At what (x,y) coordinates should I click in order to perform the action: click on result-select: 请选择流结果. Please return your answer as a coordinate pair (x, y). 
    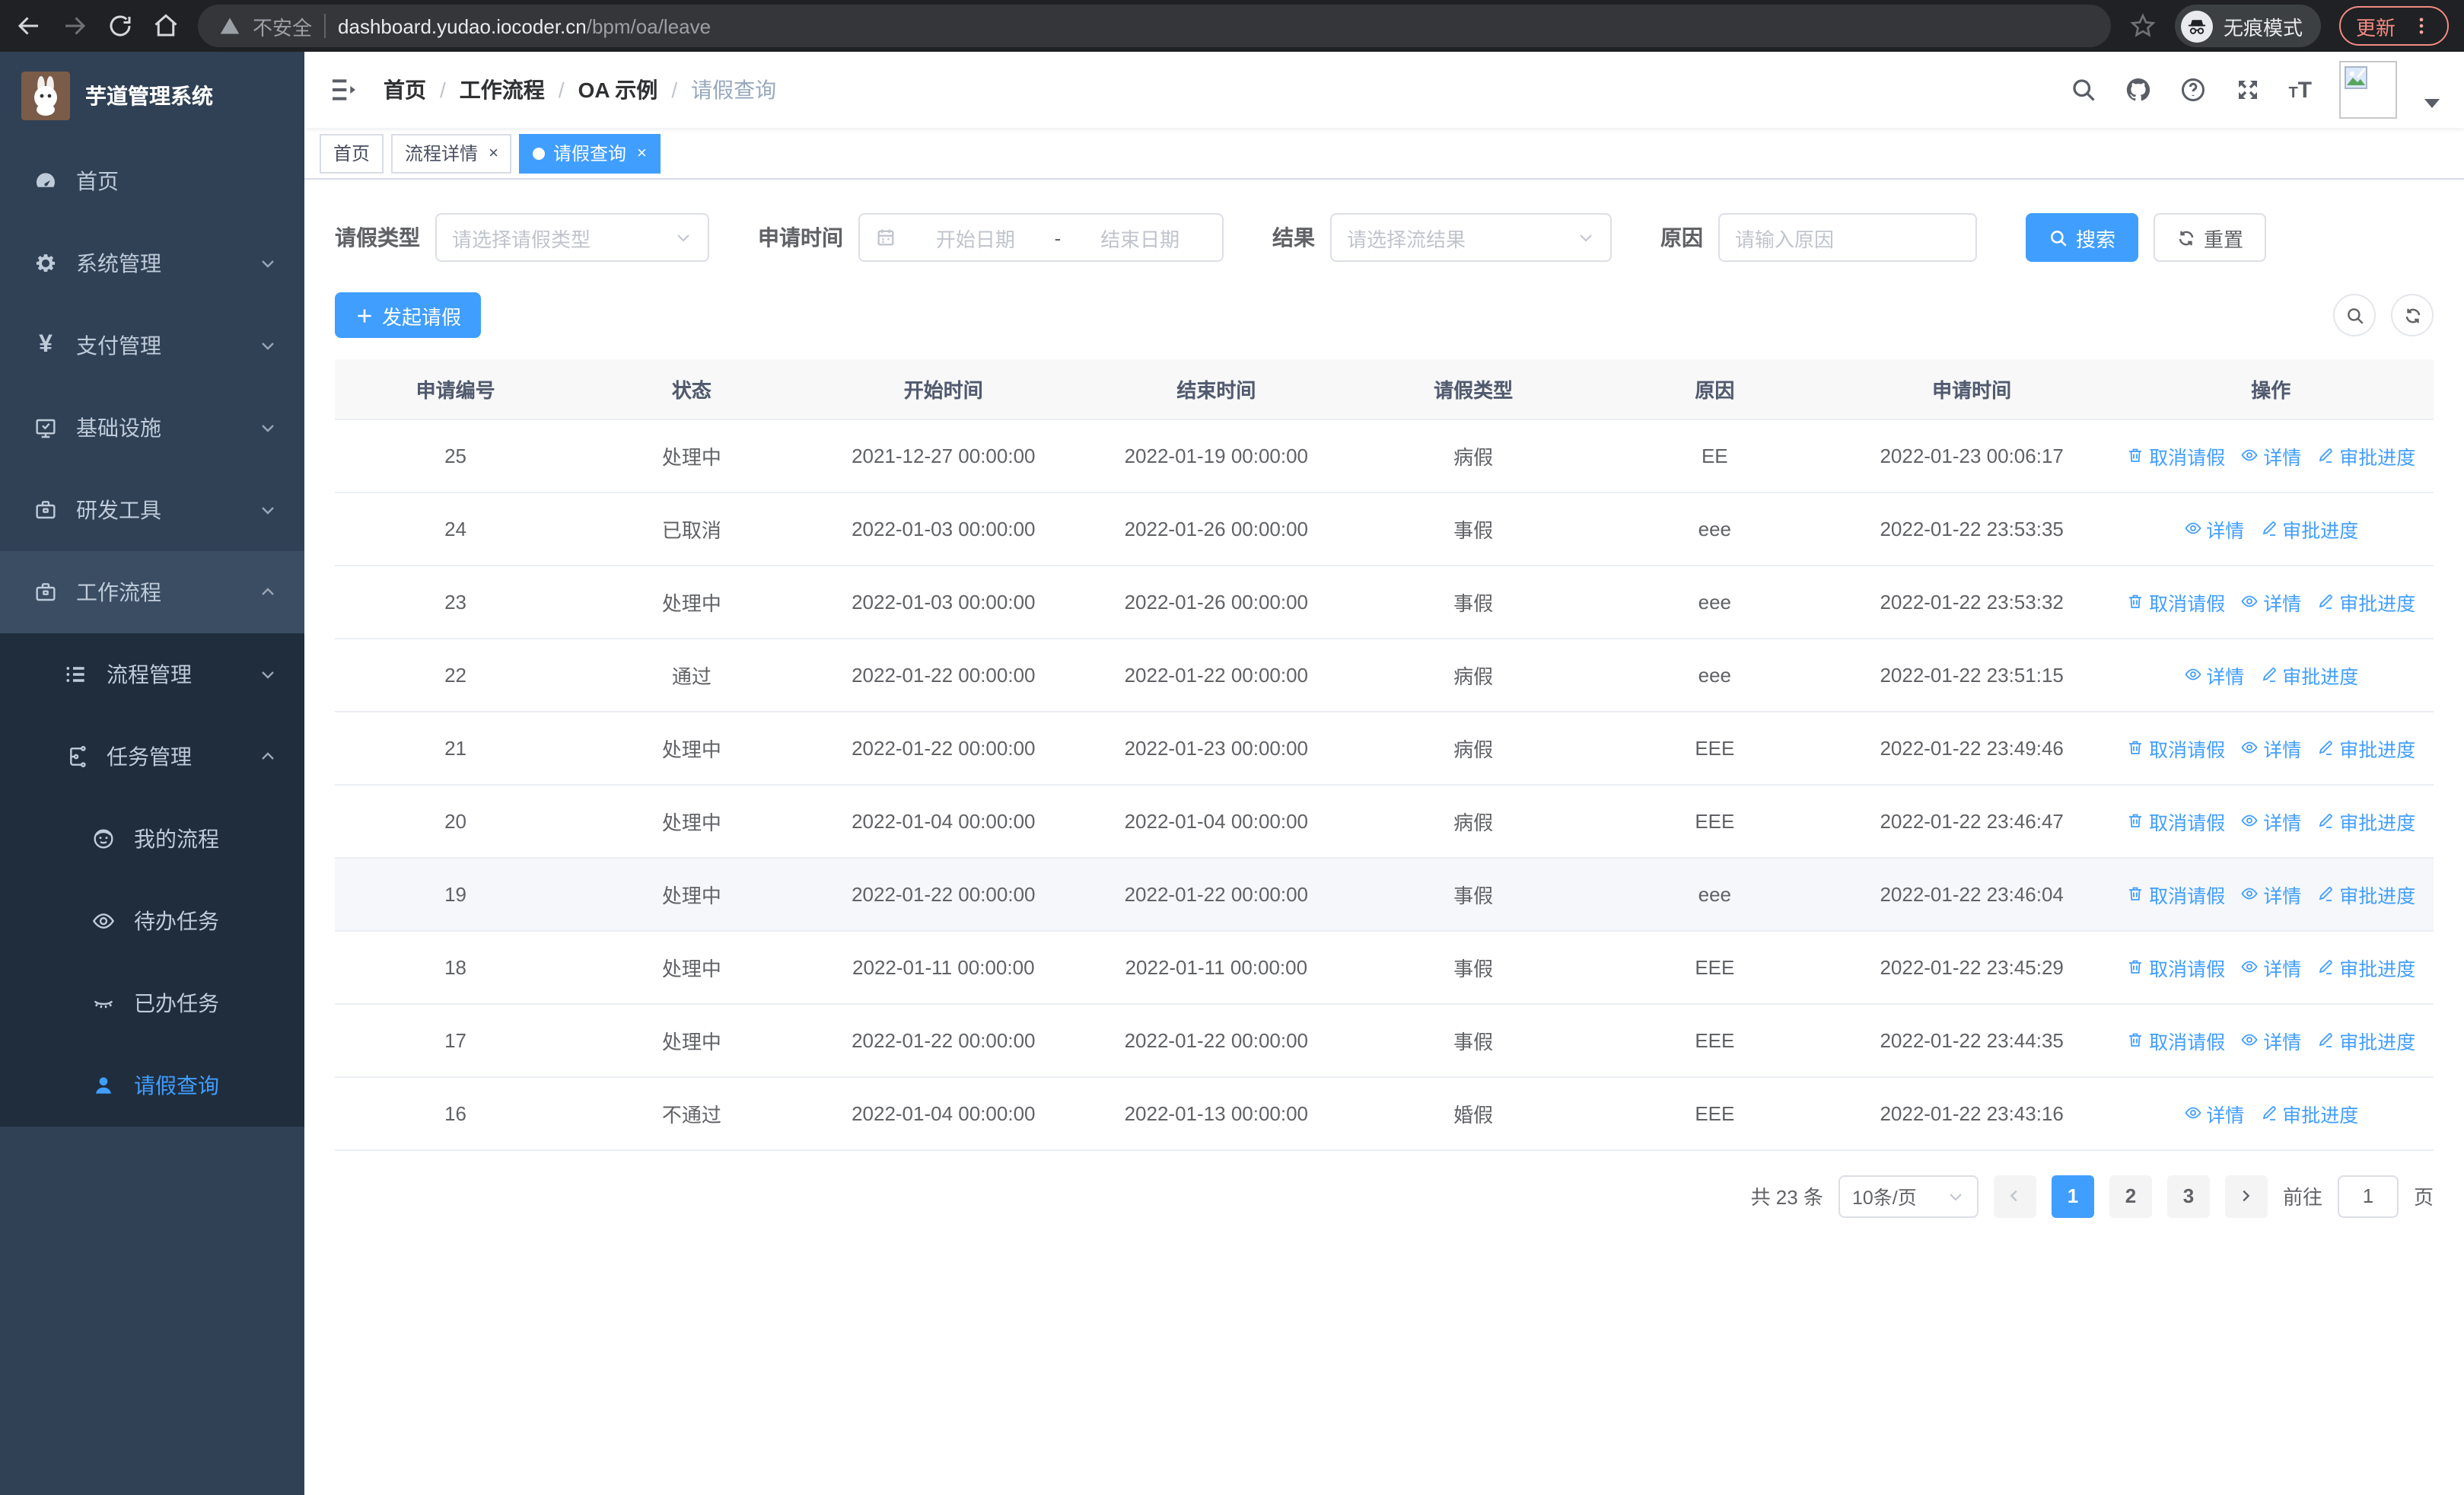
    Looking at the image, I should click on (1471, 237).